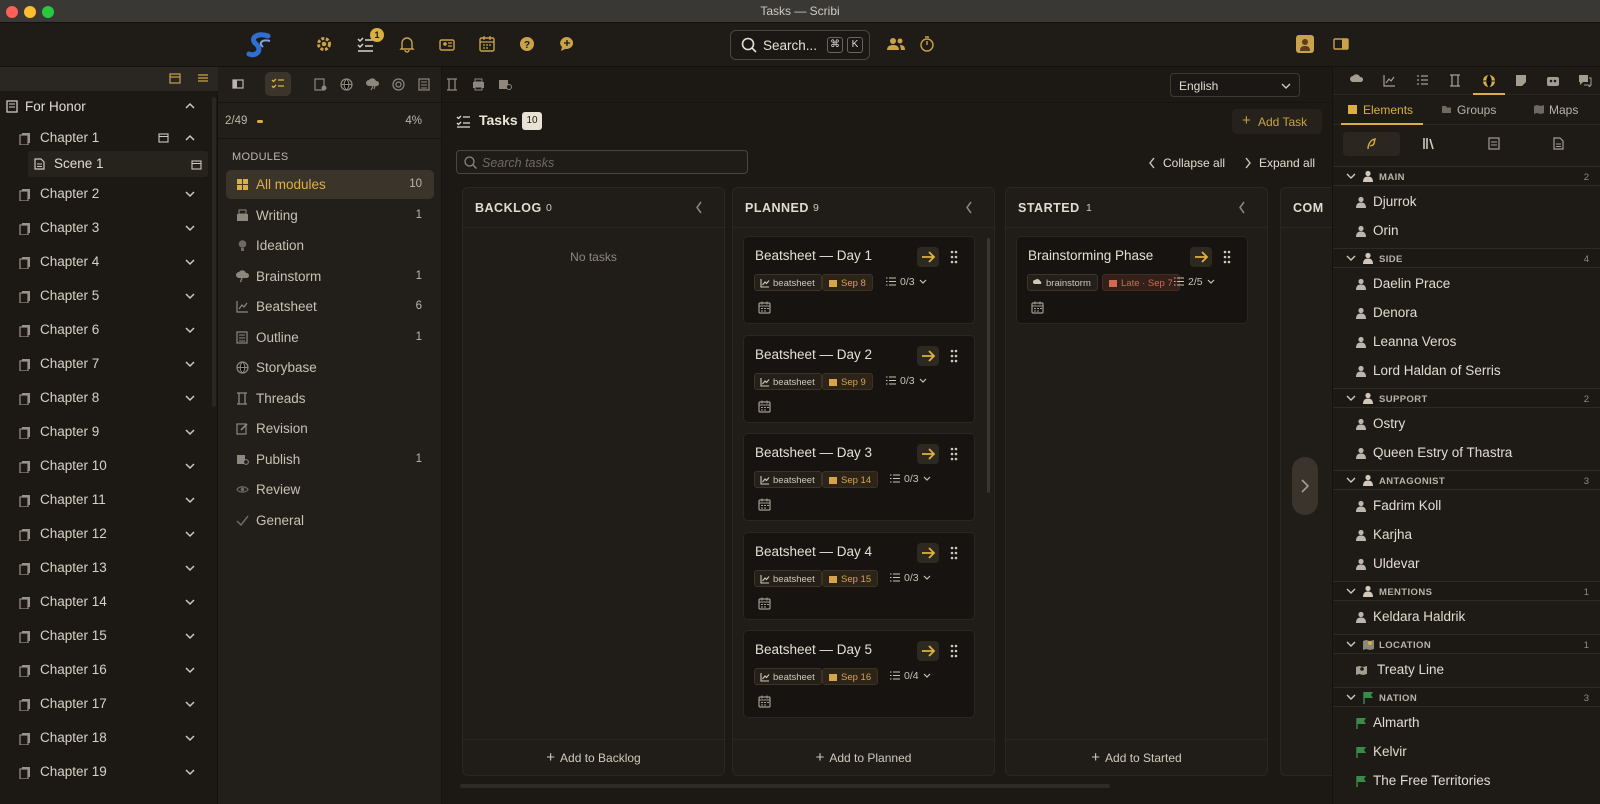 Image resolution: width=1600 pixels, height=804 pixels. I want to click on module-item: Revision, so click(330, 428).